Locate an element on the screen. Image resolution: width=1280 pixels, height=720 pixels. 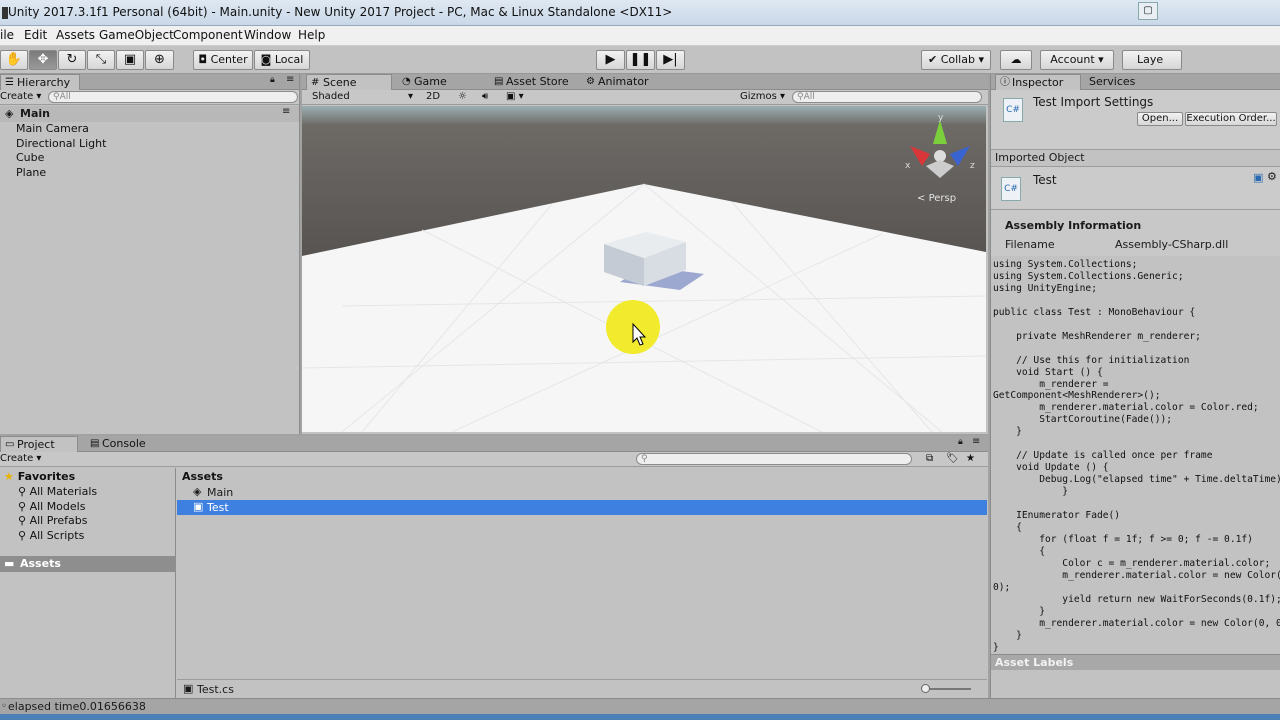
project-search-input: ⚲ is located at coordinates (774, 459).